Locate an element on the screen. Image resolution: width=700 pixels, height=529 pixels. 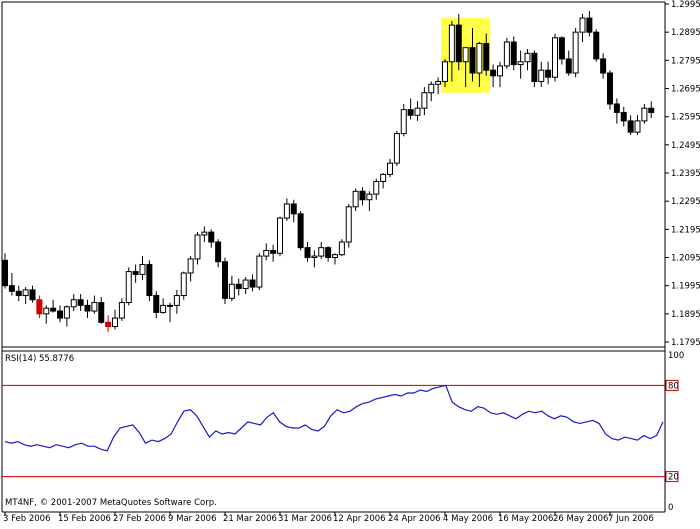
price-tick-label: 1.2195 is located at coordinates (685, 230).